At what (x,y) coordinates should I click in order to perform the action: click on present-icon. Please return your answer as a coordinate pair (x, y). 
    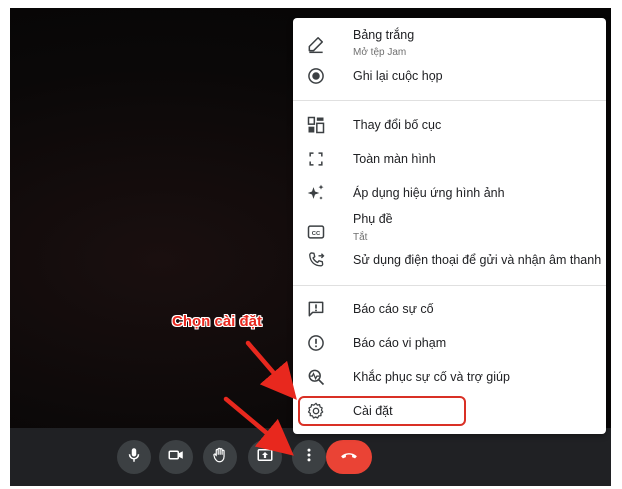
    Looking at the image, I should click on (265, 457).